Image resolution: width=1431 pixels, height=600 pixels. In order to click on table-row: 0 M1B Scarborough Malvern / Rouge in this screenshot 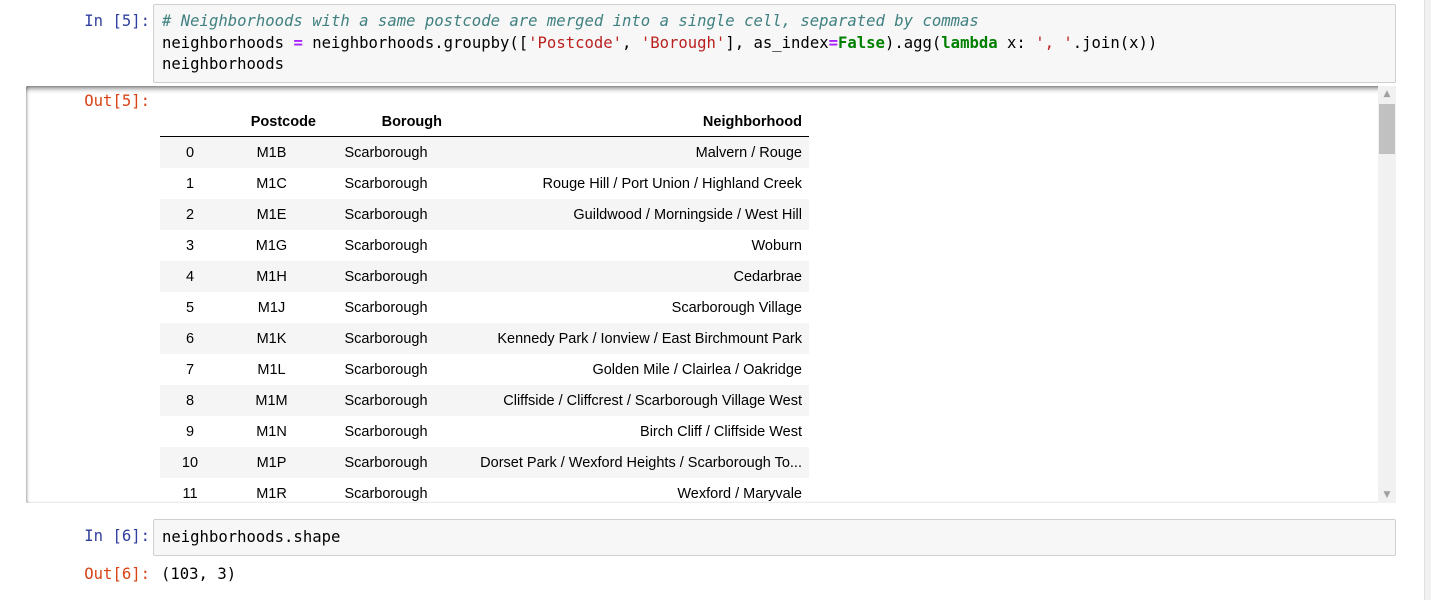, I will do `click(484, 152)`.